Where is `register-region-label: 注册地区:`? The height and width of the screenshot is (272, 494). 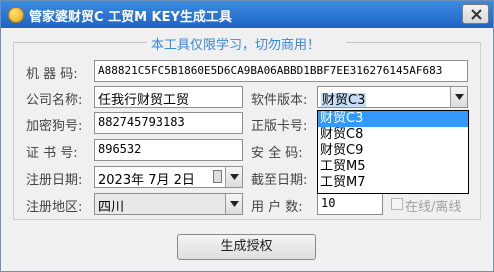 register-region-label: 注册地区: is located at coordinates (54, 207).